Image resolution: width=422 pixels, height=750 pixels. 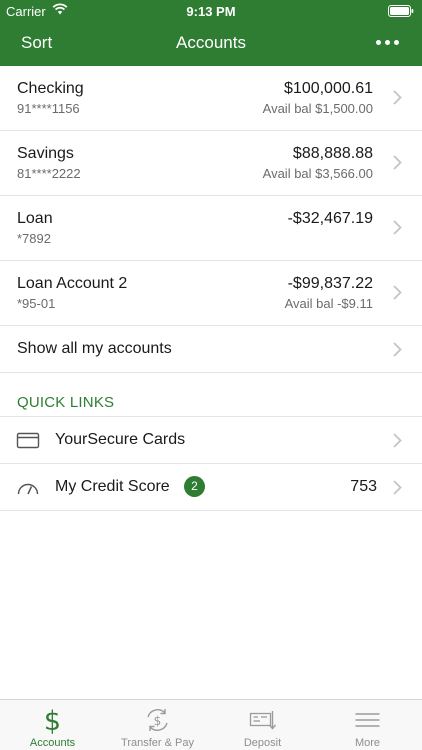 What do you see at coordinates (211, 440) in the screenshot?
I see `quick-link-yoursecure-cards: YourSecure Cards` at bounding box center [211, 440].